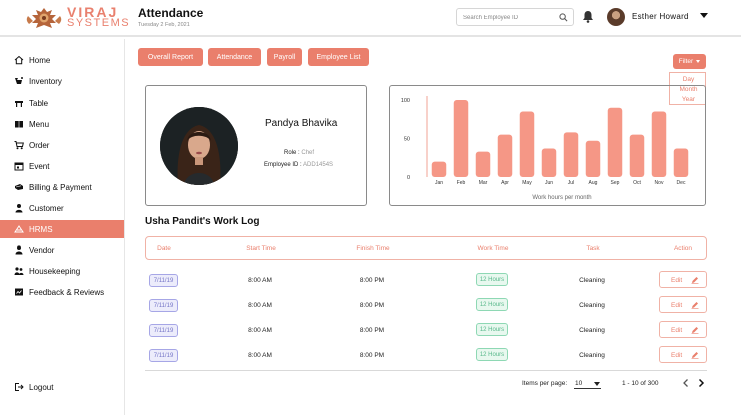 The height and width of the screenshot is (415, 741). Describe the element at coordinates (688, 79) in the screenshot. I see `filter-option-day: Day` at that location.